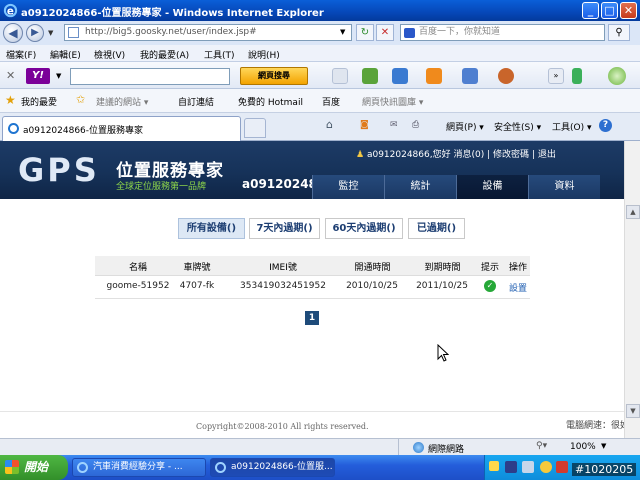  What do you see at coordinates (13, 33) in the screenshot?
I see `back-button: ◀` at bounding box center [13, 33].